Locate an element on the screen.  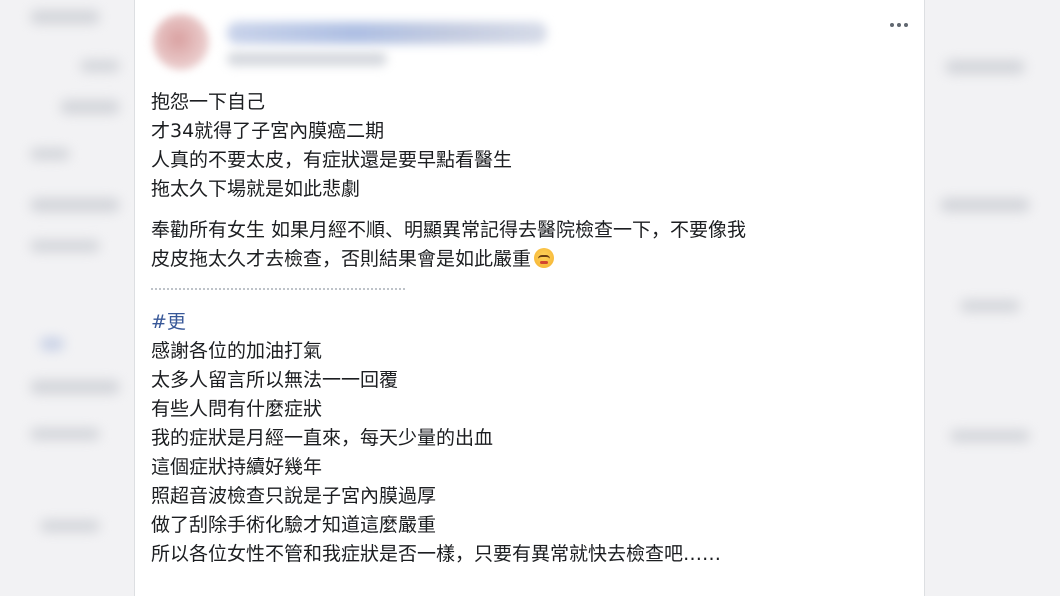
body-line-with-emoji: 皮皮拖太久才去檢查，否則結果會是如此嚴重 is located at coordinates (531, 259).